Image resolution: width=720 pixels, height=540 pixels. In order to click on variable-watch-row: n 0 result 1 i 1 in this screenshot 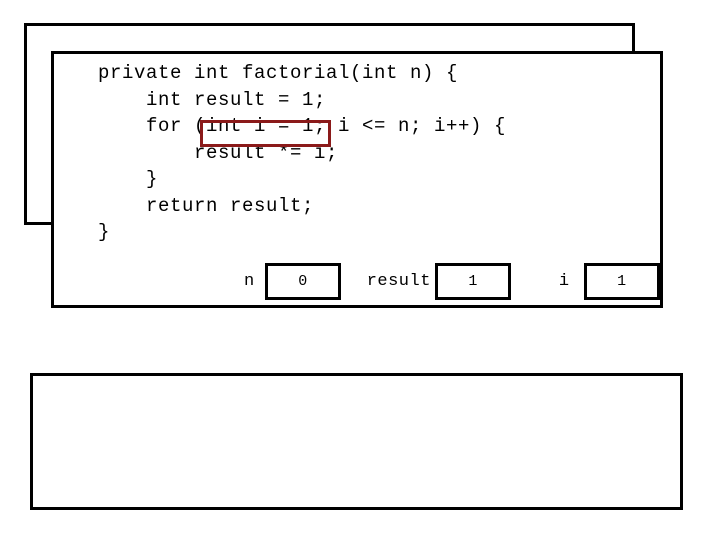, I will do `click(452, 281)`.